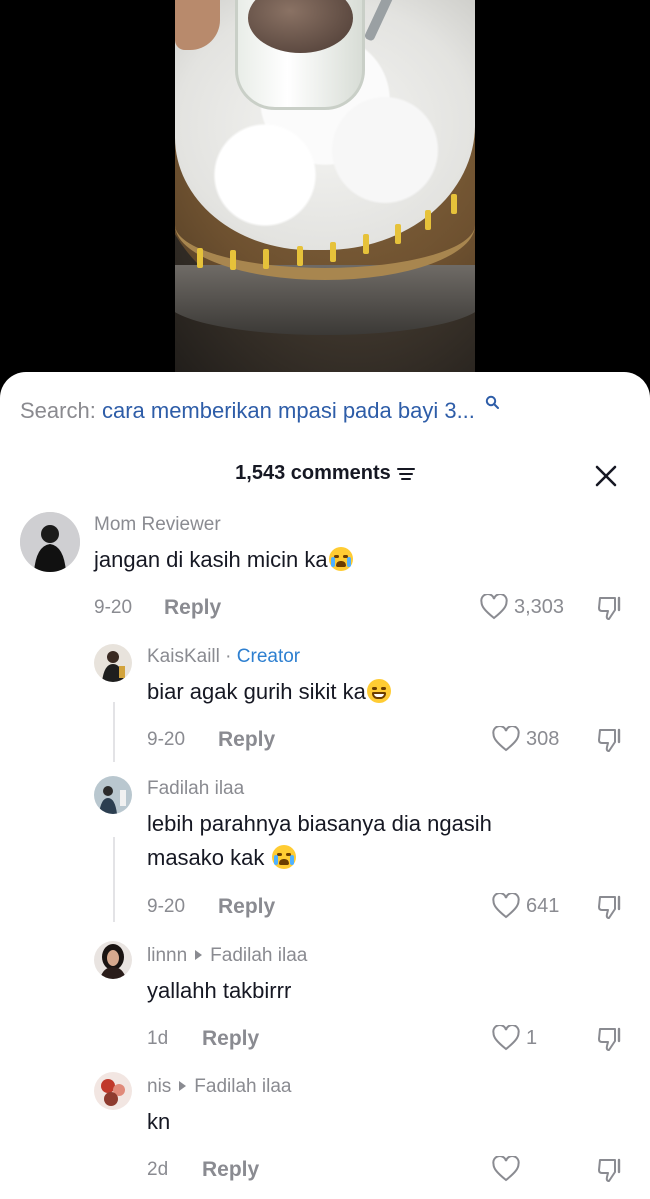 Image resolution: width=650 pixels, height=1199 pixels. I want to click on comment-username: linnn Fadilah ilaa, so click(227, 956).